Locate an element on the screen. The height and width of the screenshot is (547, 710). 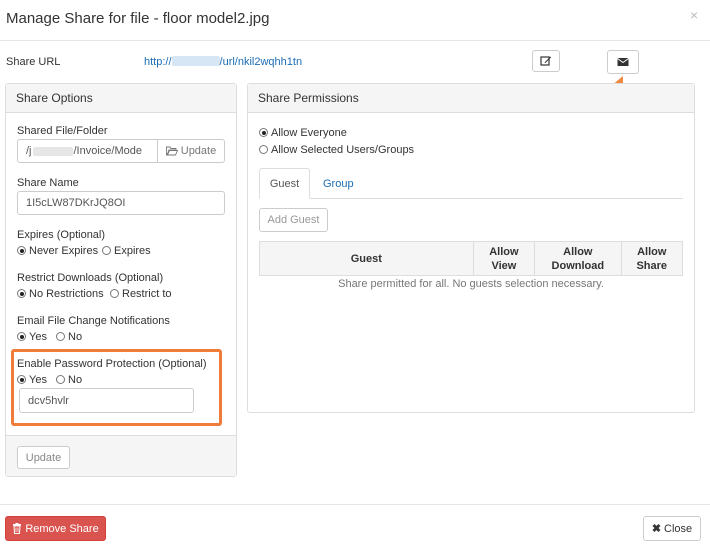
restrict-to-option: Restrict to is located at coordinates (141, 294).